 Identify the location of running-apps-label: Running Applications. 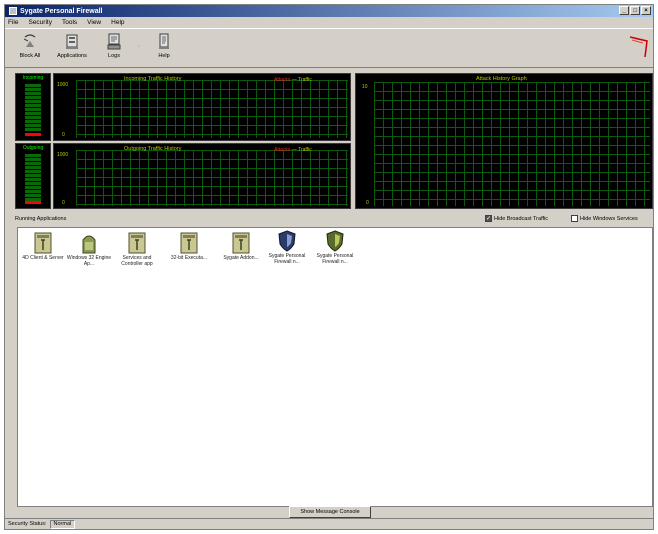
(41, 219).